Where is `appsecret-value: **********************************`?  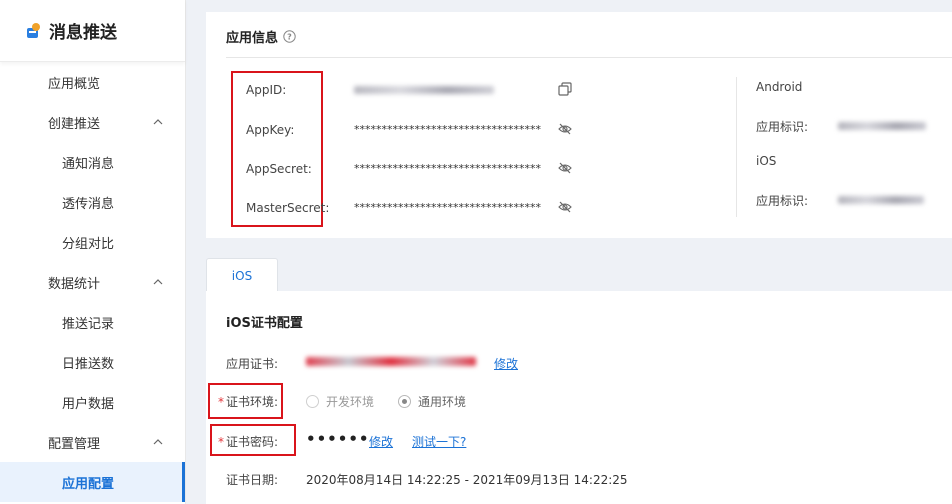 appsecret-value: ********************************** is located at coordinates (447, 168).